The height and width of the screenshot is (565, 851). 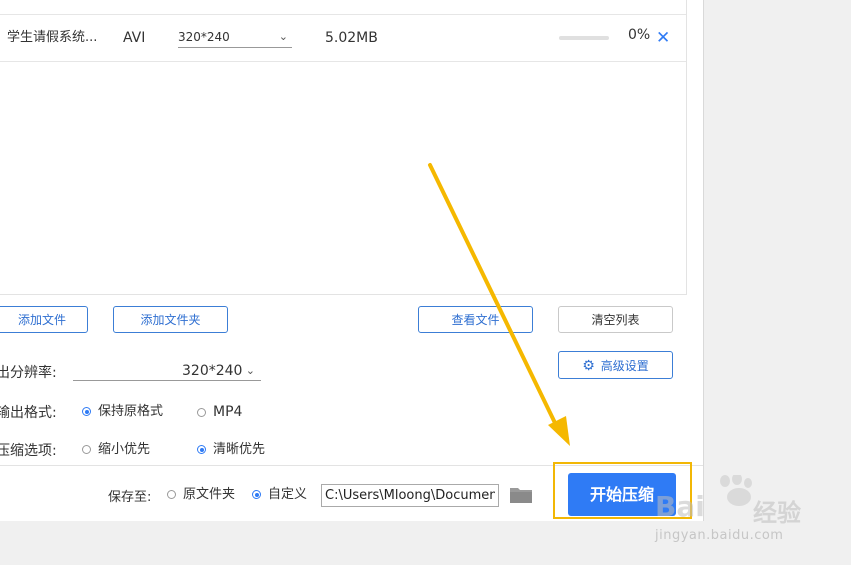 I want to click on close-icon: ✕, so click(x=663, y=38).